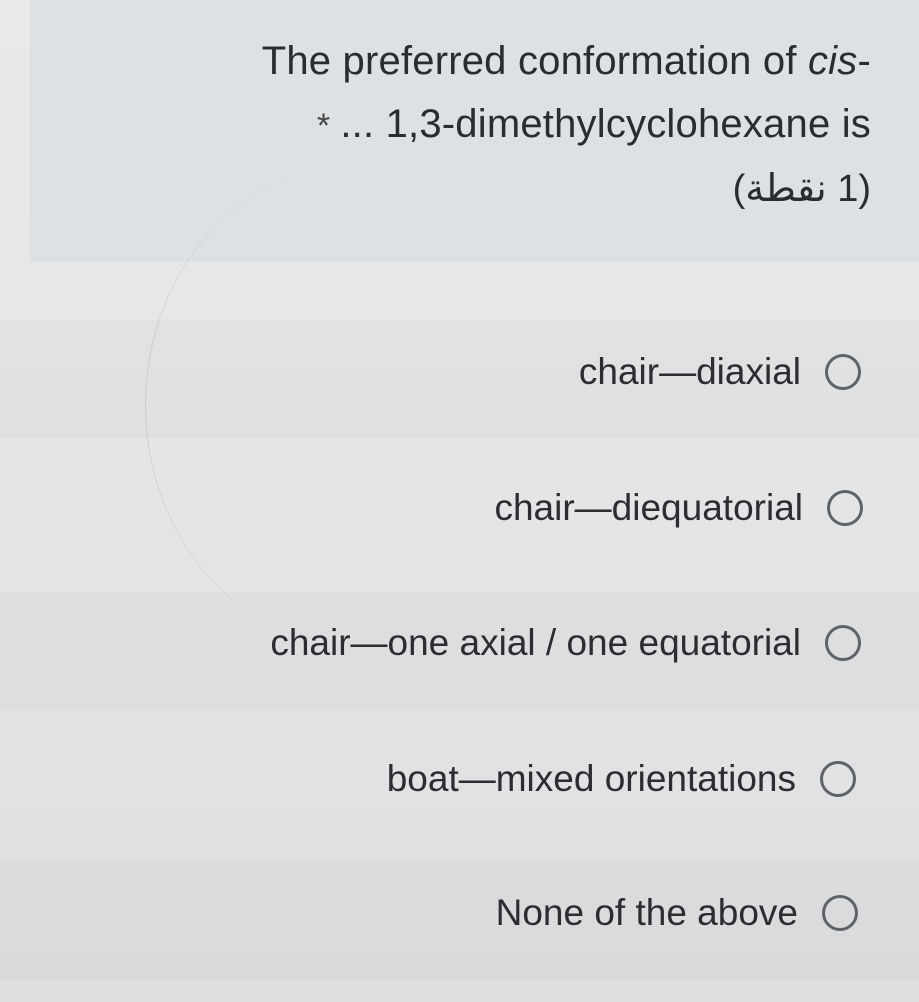 Image resolution: width=919 pixels, height=1002 pixels. I want to click on question-line-1: The preferred conformation of cis-, so click(511, 61).